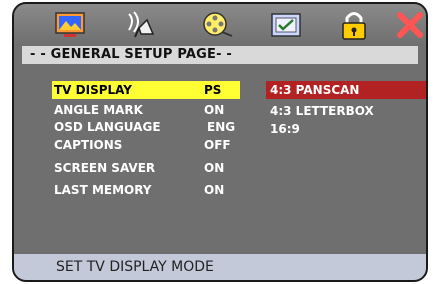  Describe the element at coordinates (346, 90) in the screenshot. I see `option-4-3-panscan: 4:3 PANSCAN` at that location.